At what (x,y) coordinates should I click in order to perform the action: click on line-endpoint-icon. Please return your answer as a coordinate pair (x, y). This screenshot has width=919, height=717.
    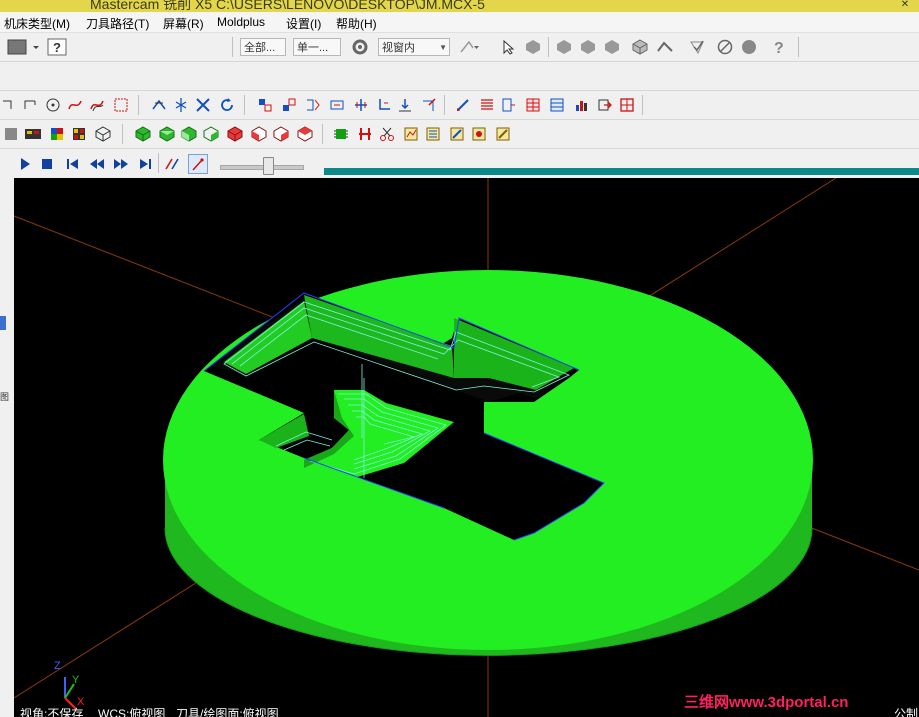
    Looking at the image, I should click on (9, 105).